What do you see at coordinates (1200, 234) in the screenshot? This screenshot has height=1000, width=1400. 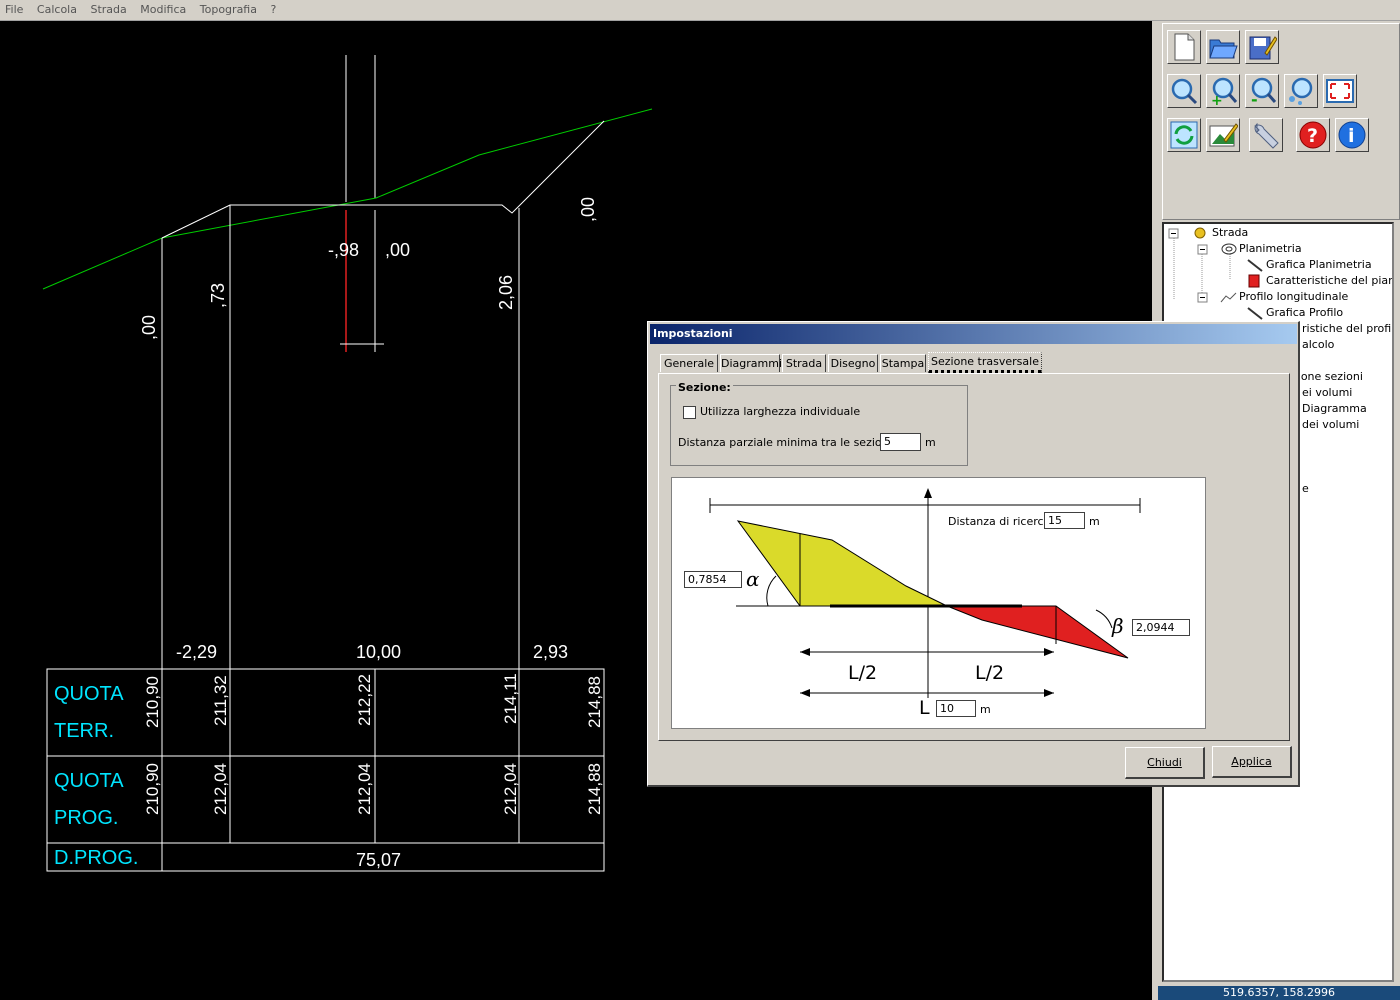 I see `strada-icon` at bounding box center [1200, 234].